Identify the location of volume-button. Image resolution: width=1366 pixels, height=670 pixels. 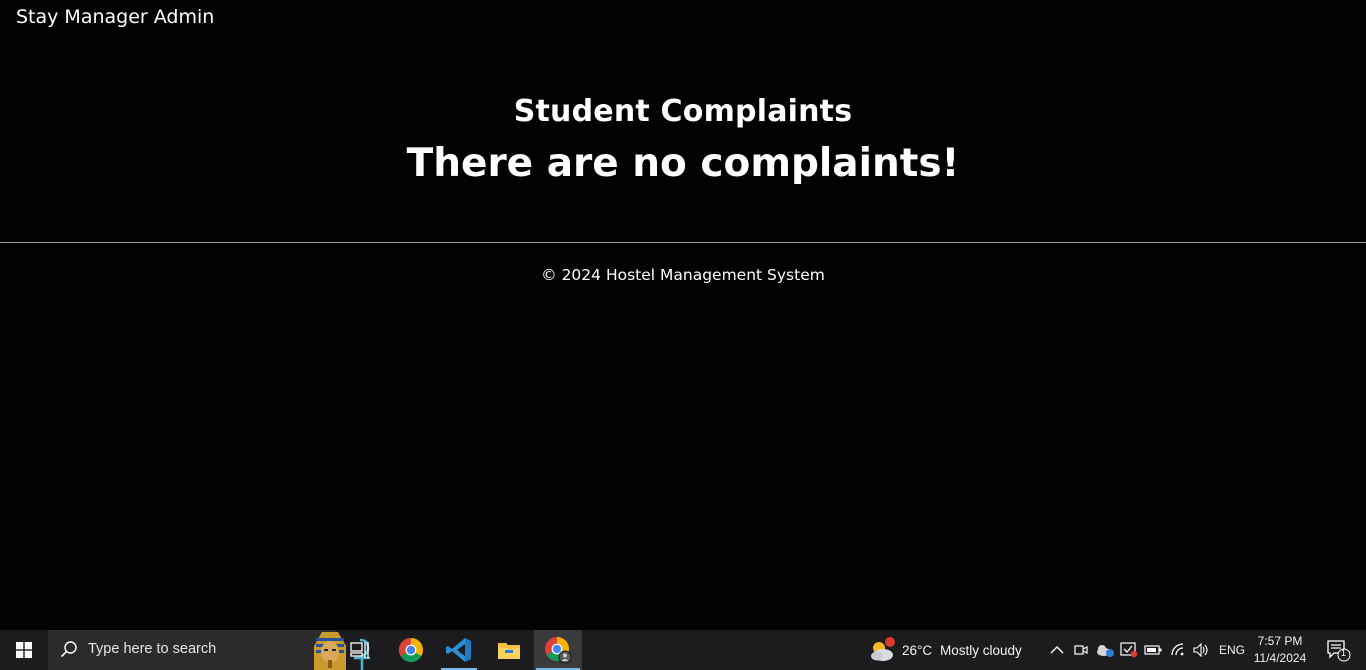
(1201, 650).